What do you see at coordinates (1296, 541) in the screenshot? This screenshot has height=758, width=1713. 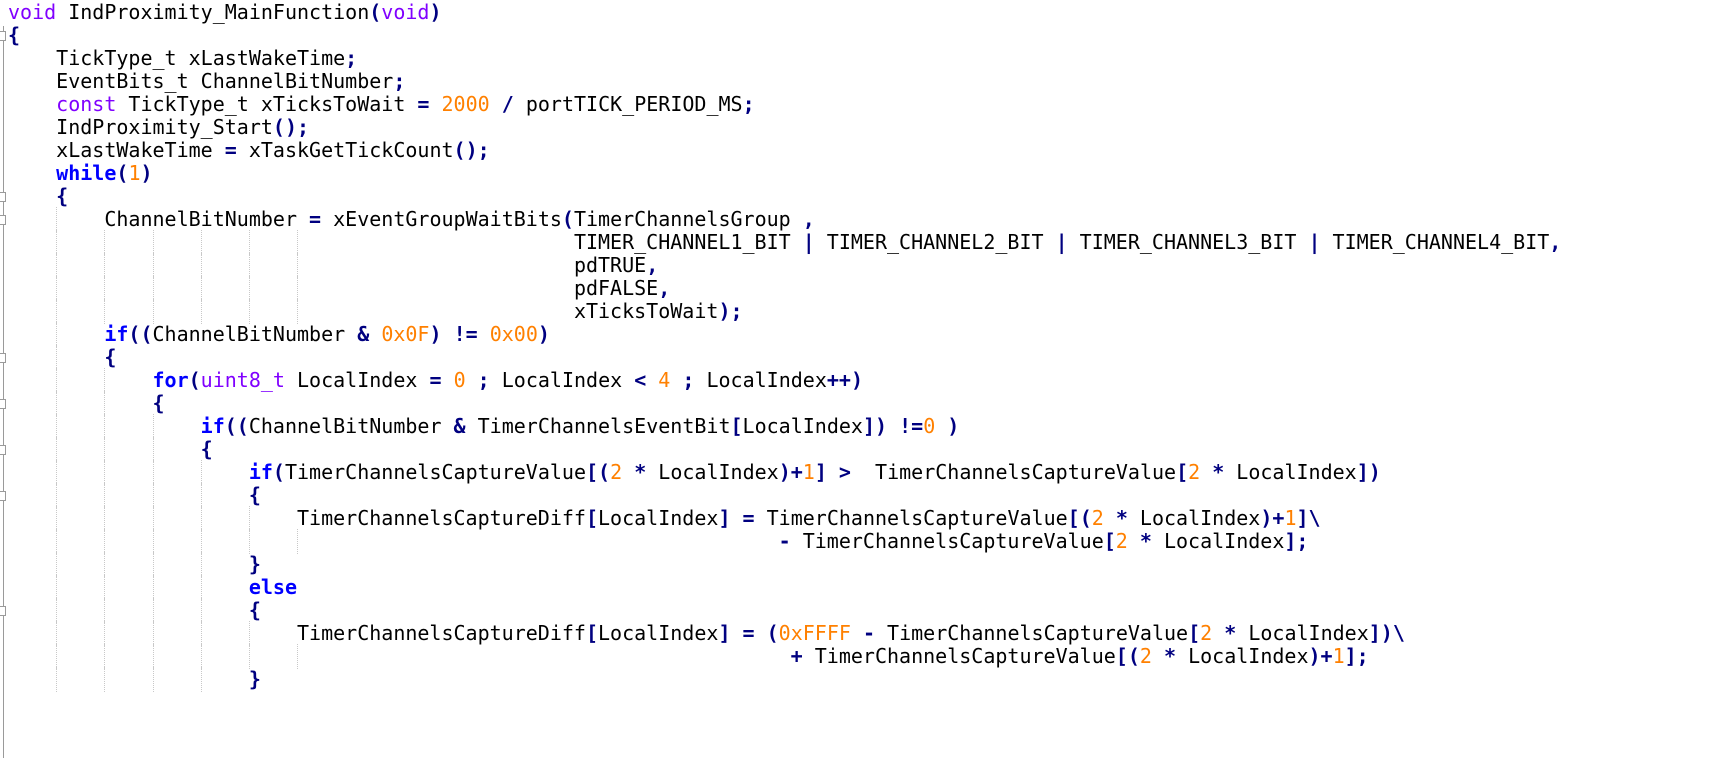 I see `code-token: ];` at bounding box center [1296, 541].